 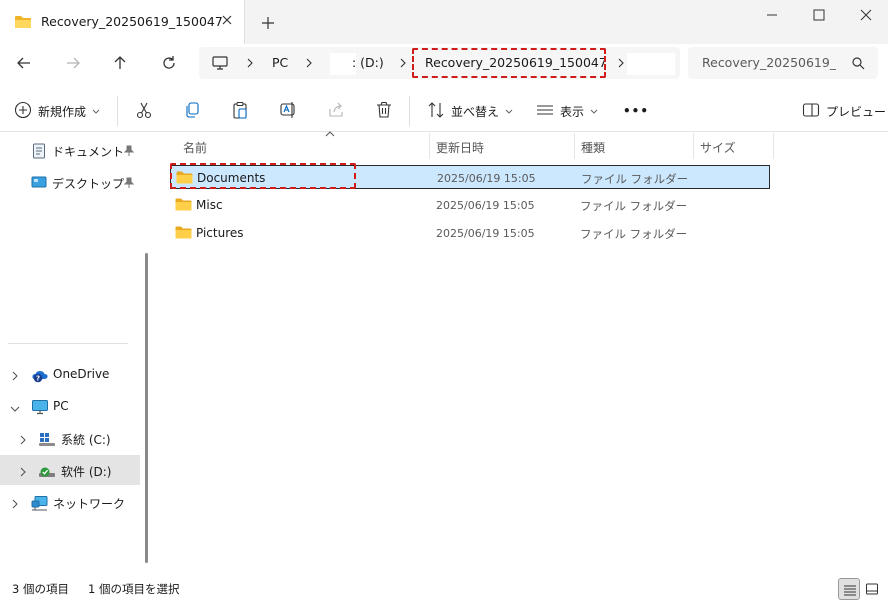 What do you see at coordinates (39, 152) in the screenshot?
I see `document-icon` at bounding box center [39, 152].